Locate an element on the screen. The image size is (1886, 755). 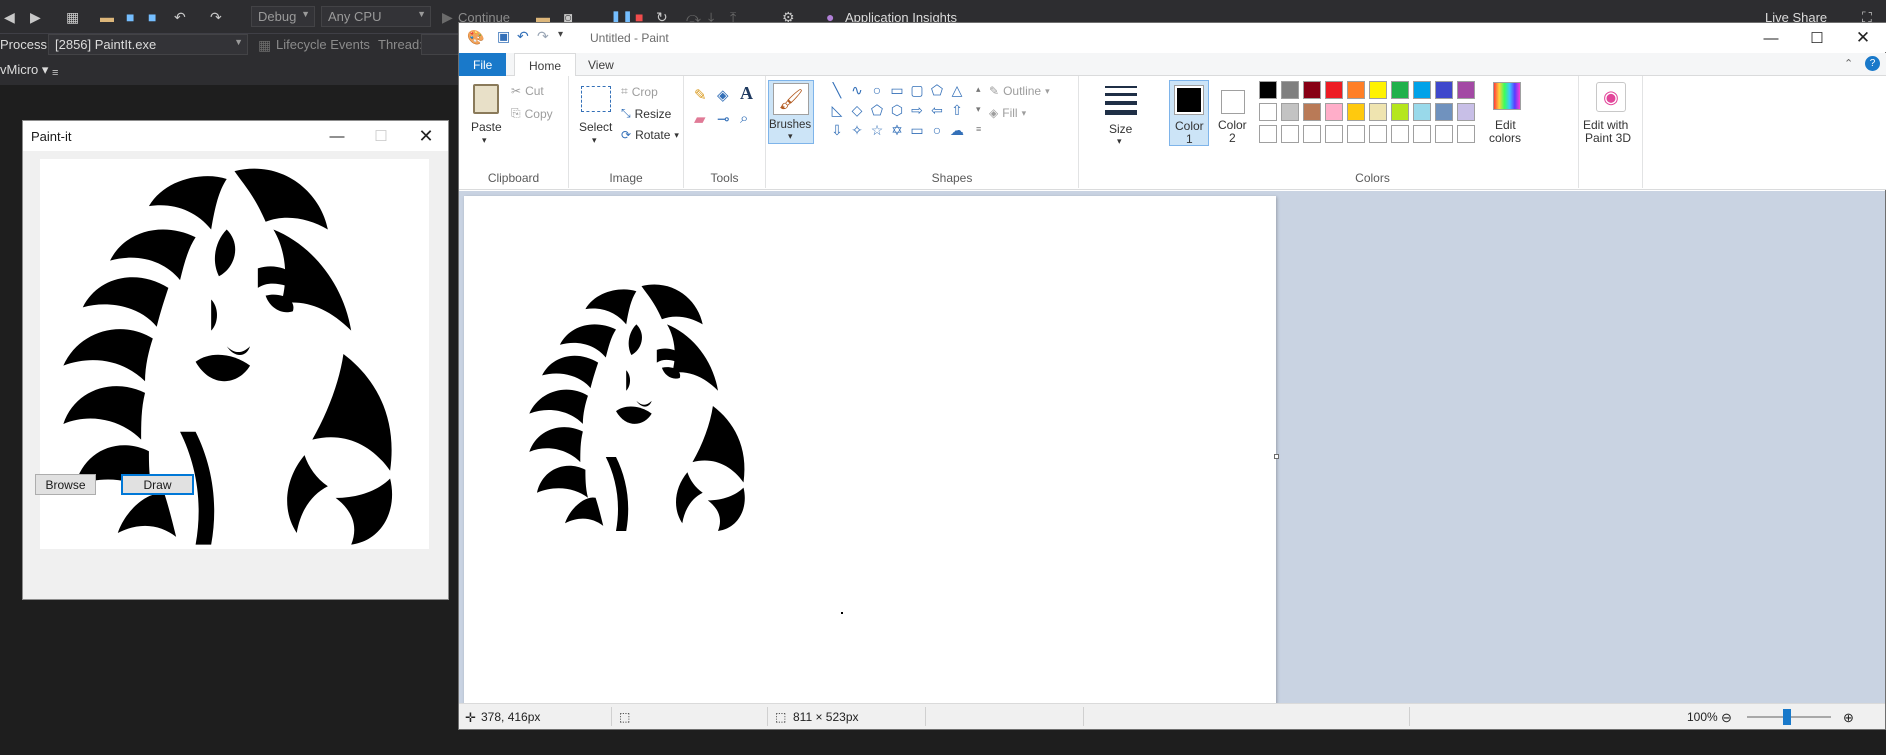
color-picker-icon: ⊸ is located at coordinates (723, 119).